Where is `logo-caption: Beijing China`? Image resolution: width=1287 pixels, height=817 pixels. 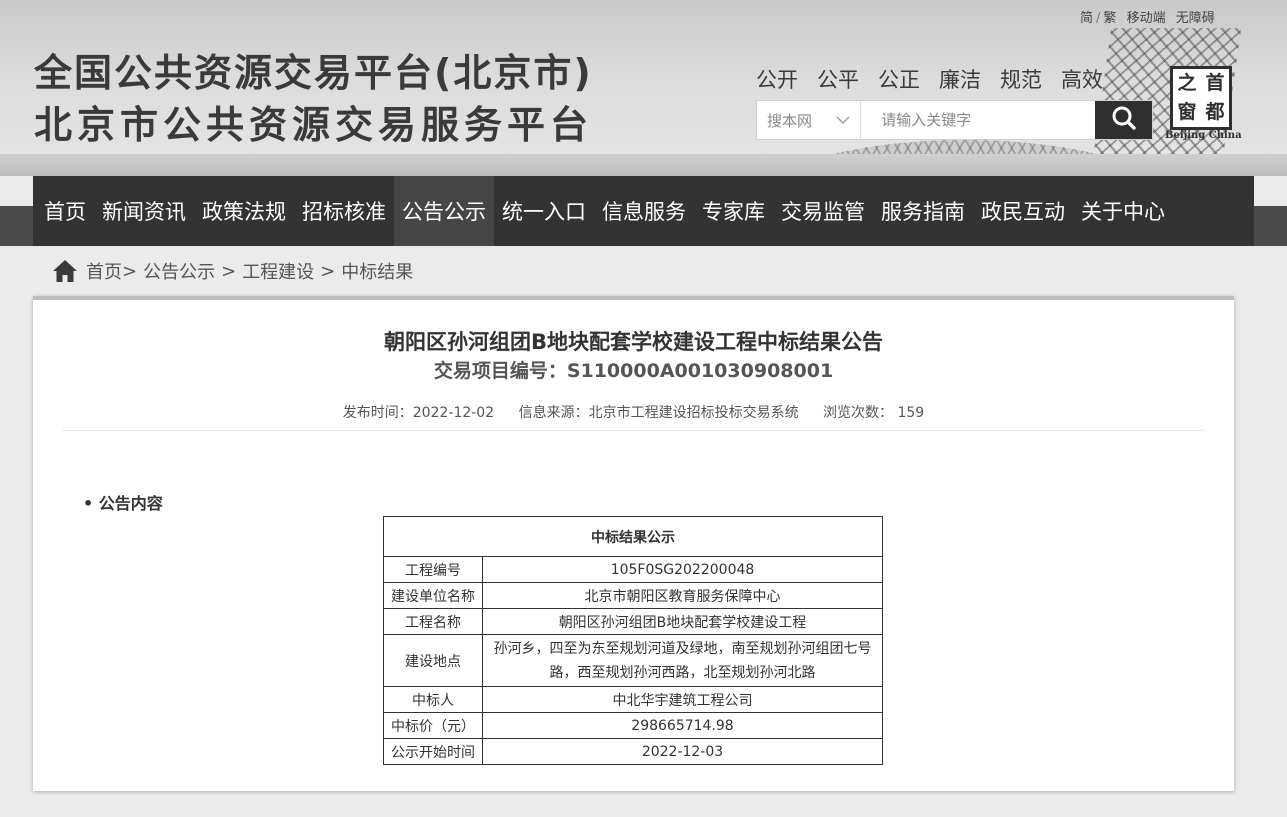 logo-caption: Beijing China is located at coordinates (1203, 135).